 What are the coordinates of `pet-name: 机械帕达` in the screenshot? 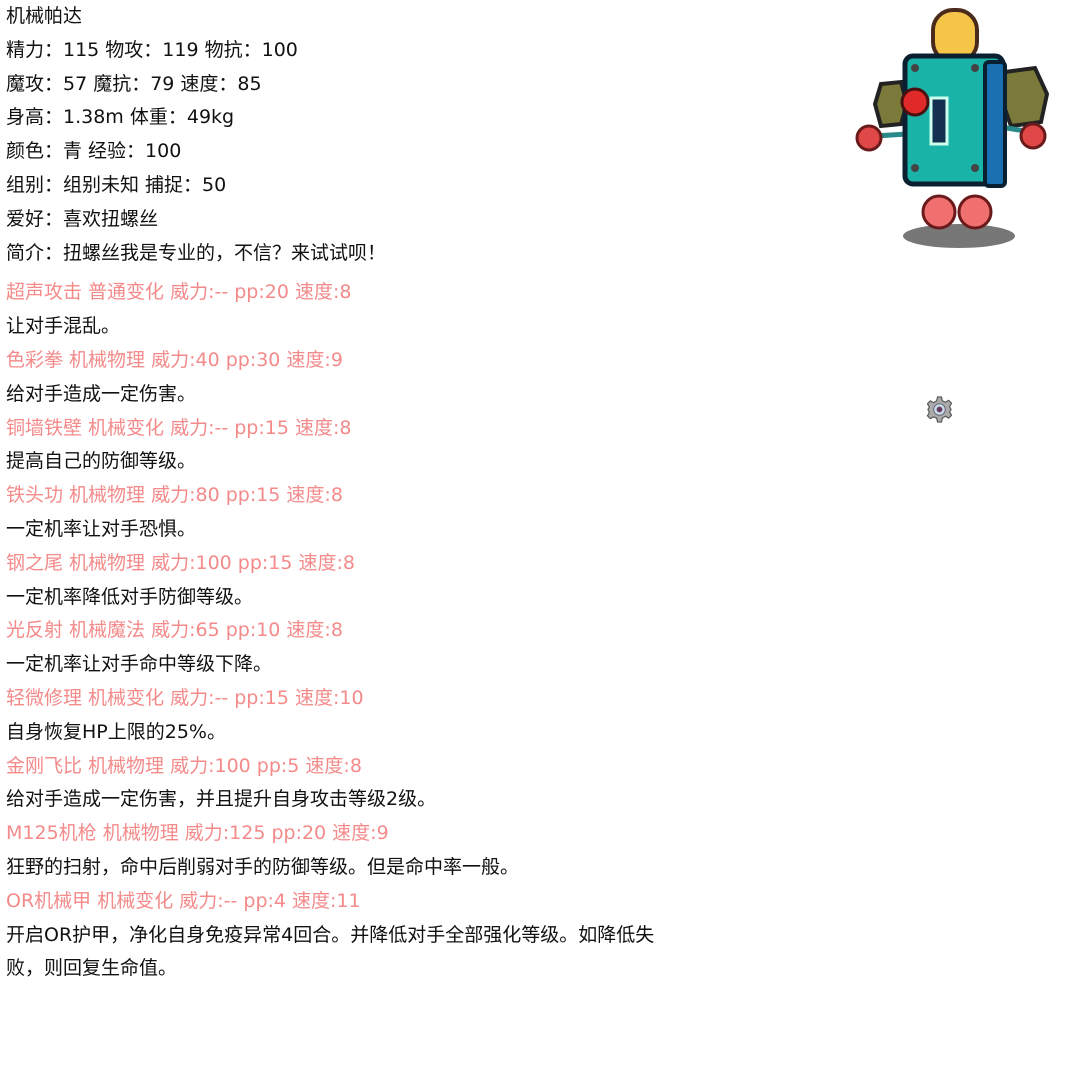 It's located at (44, 16).